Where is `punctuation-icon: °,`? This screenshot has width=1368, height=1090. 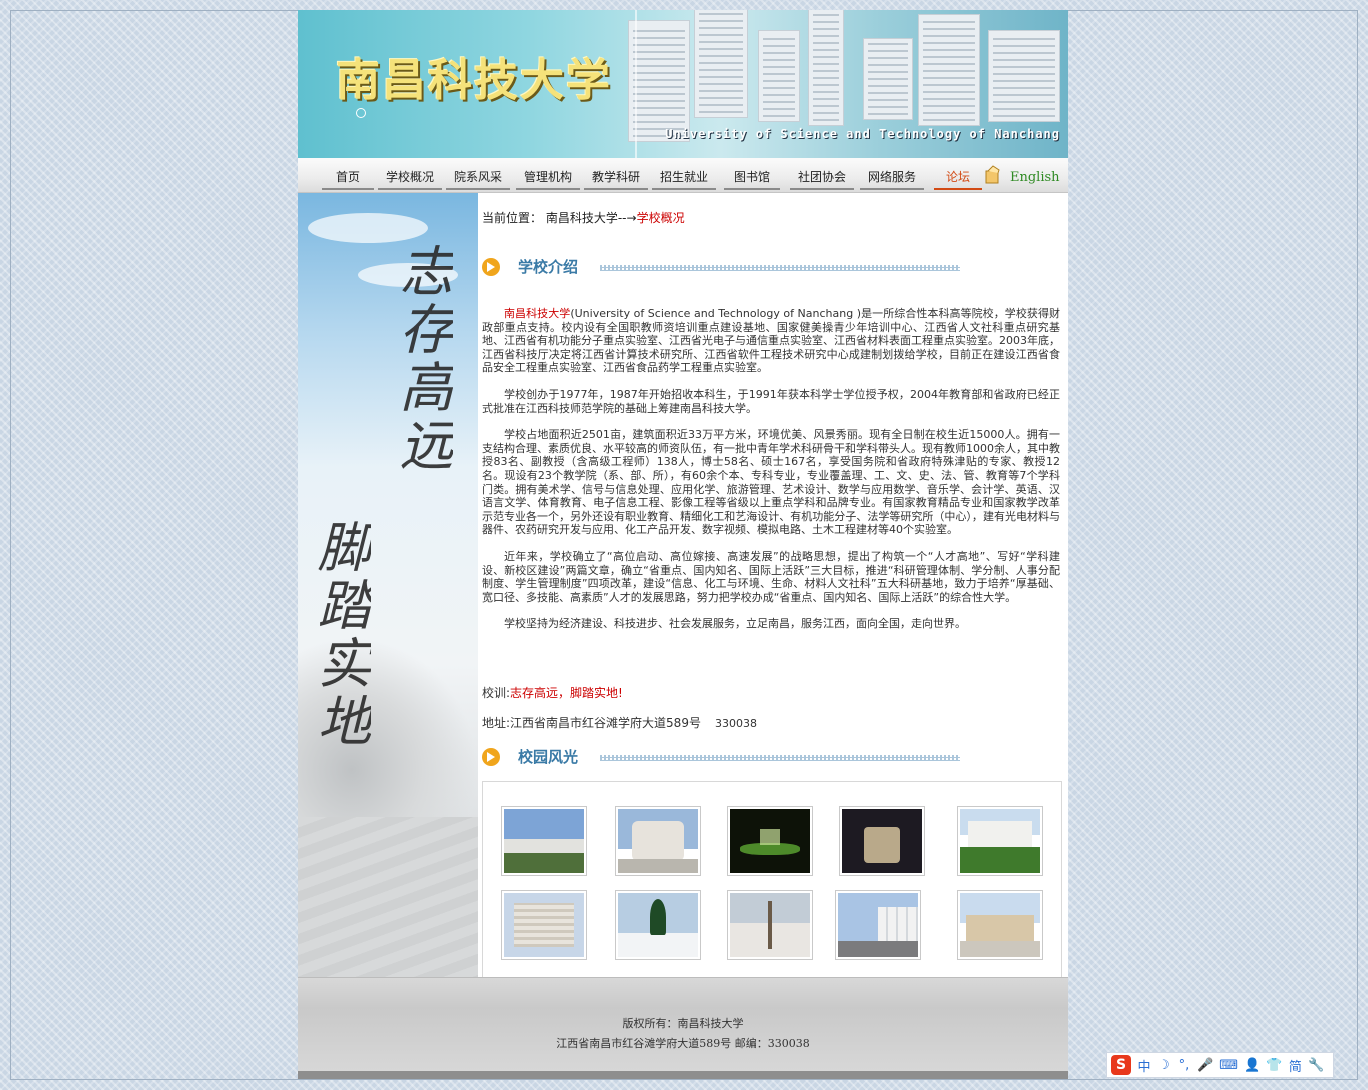 punctuation-icon: °, is located at coordinates (1184, 1065).